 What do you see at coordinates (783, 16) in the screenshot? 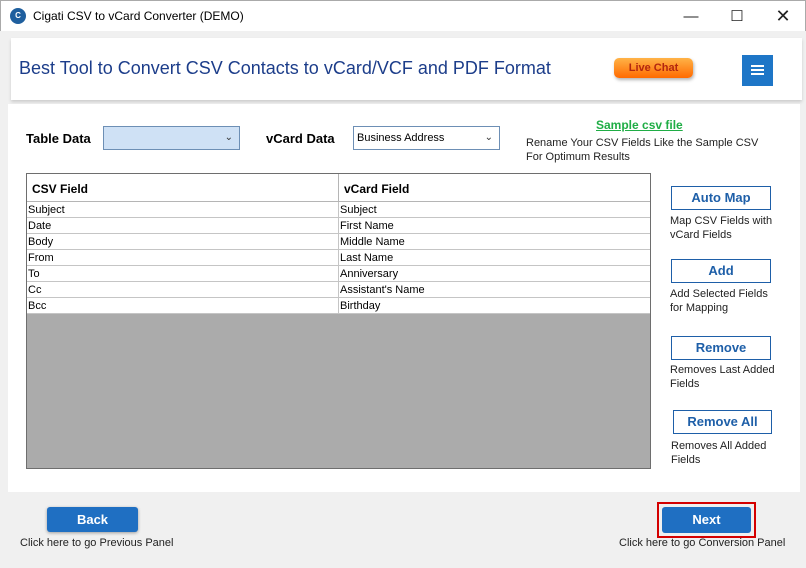
I see `close-button: ✕` at bounding box center [783, 16].